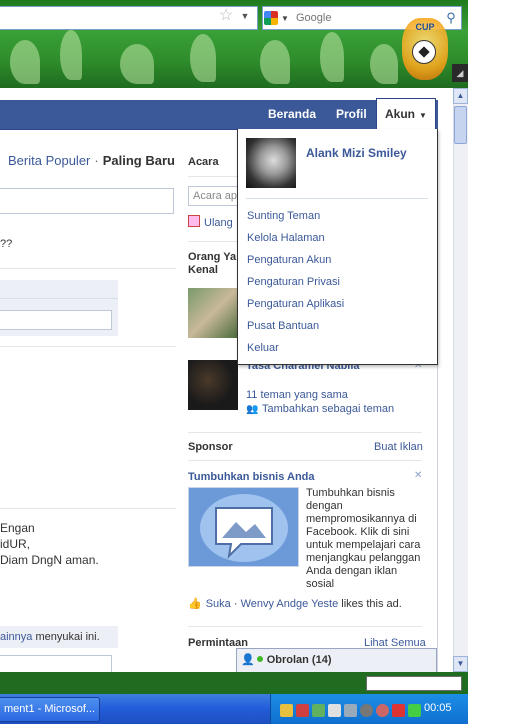  What do you see at coordinates (334, 710) in the screenshot?
I see `tray-monitor-icon` at bounding box center [334, 710].